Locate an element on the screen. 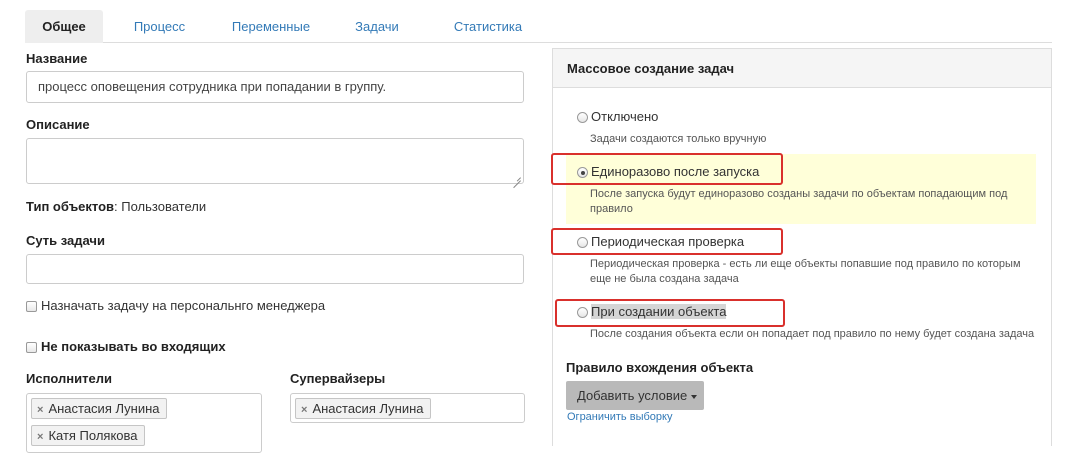 Image resolution: width=1076 pixels, height=453 pixels. add-condition-button: Добавить условие is located at coordinates (635, 395).